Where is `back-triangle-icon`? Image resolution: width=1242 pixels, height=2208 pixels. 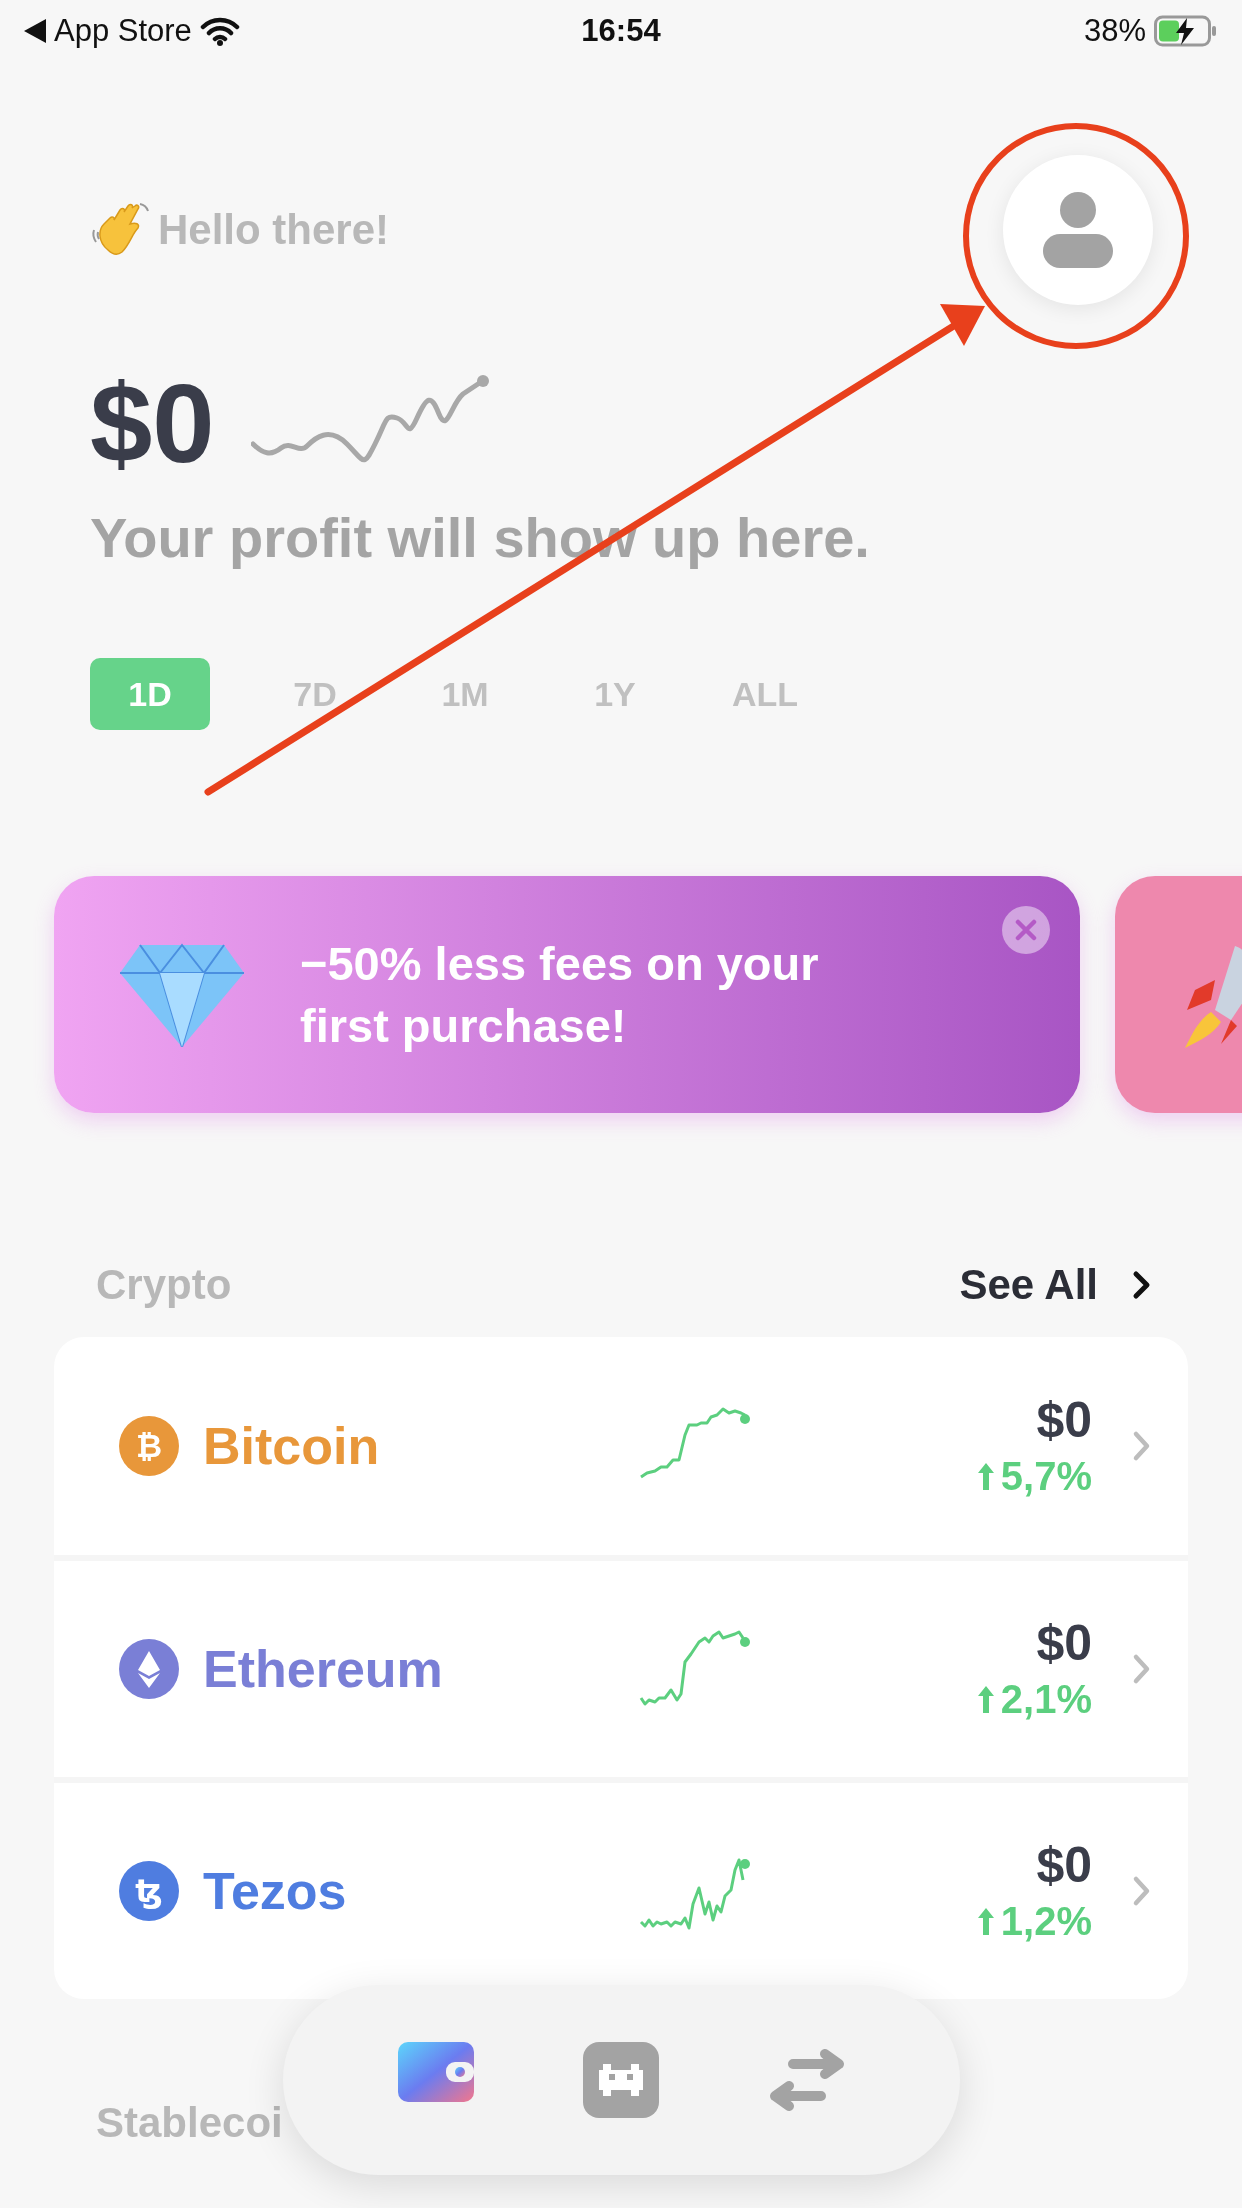 back-triangle-icon is located at coordinates (35, 31).